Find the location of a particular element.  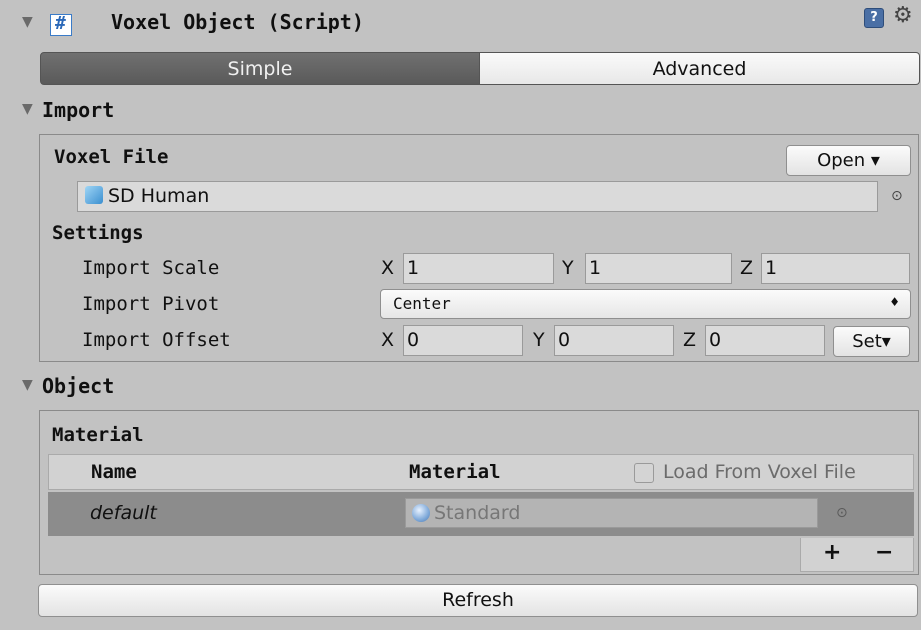

voxel-file-value: SD Human is located at coordinates (159, 196).